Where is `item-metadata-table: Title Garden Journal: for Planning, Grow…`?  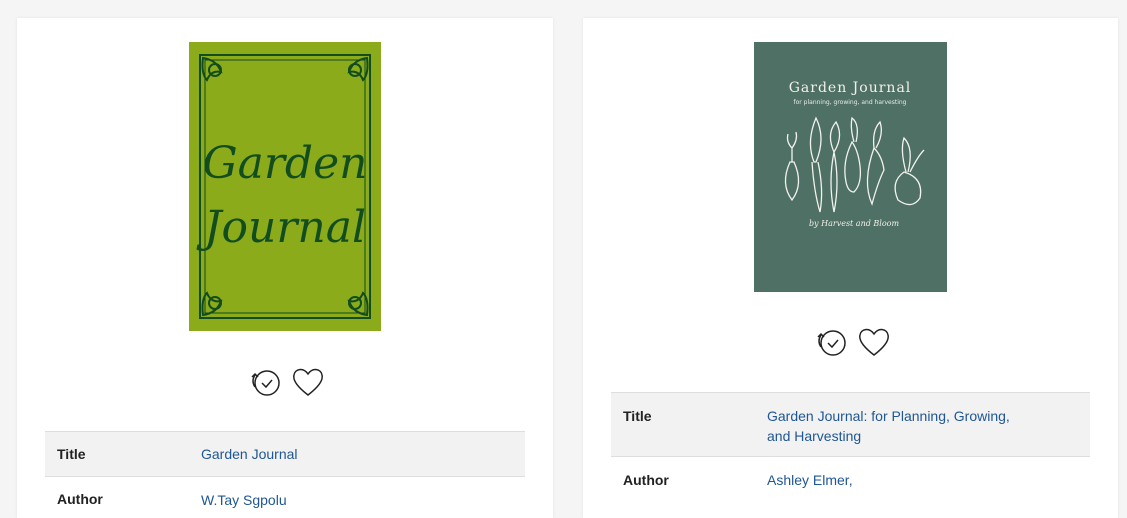
item-metadata-table: Title Garden Journal: for Planning, Grow… is located at coordinates (850, 451).